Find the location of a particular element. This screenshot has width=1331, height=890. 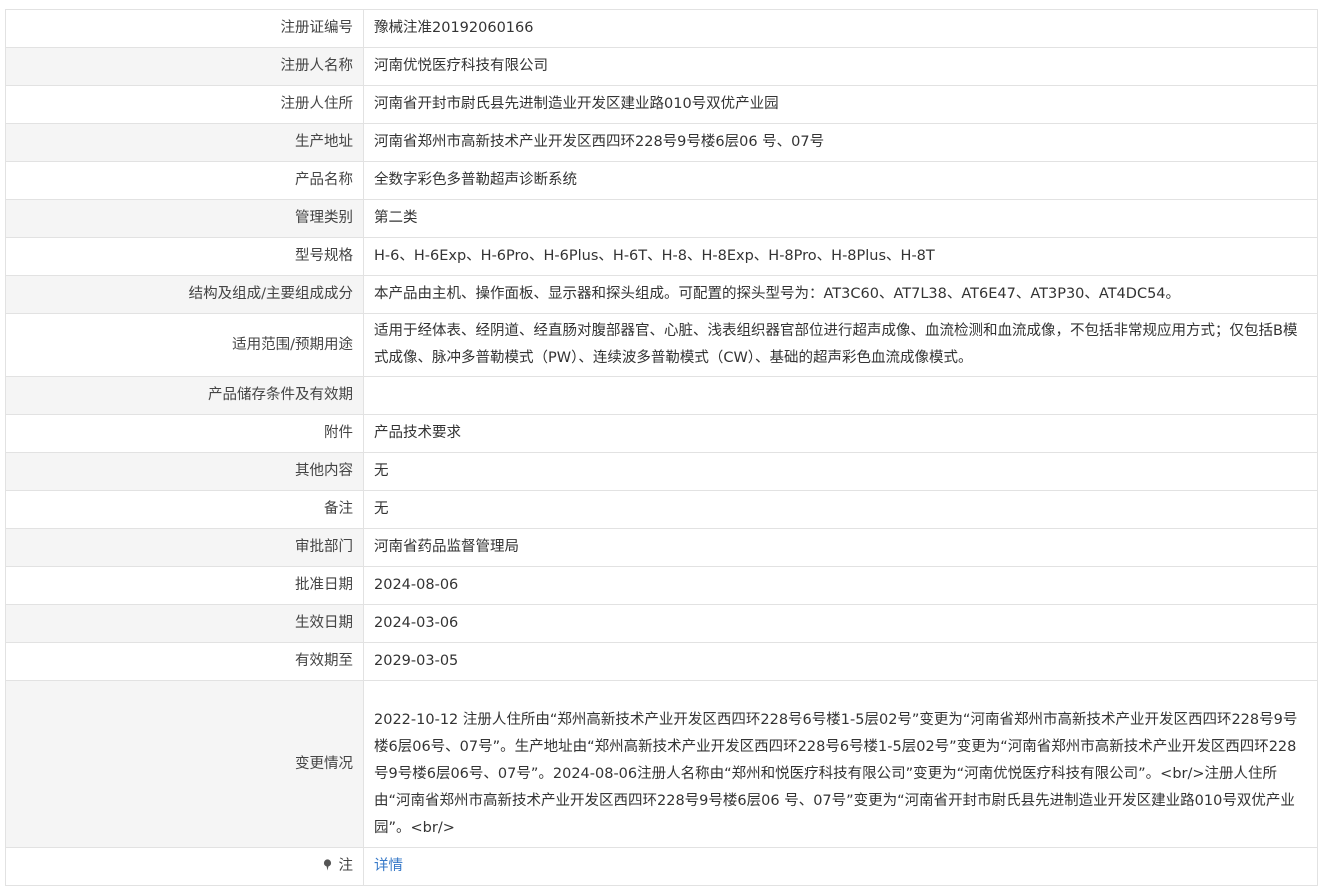

field-value: 2029-03-05 is located at coordinates (840, 661).